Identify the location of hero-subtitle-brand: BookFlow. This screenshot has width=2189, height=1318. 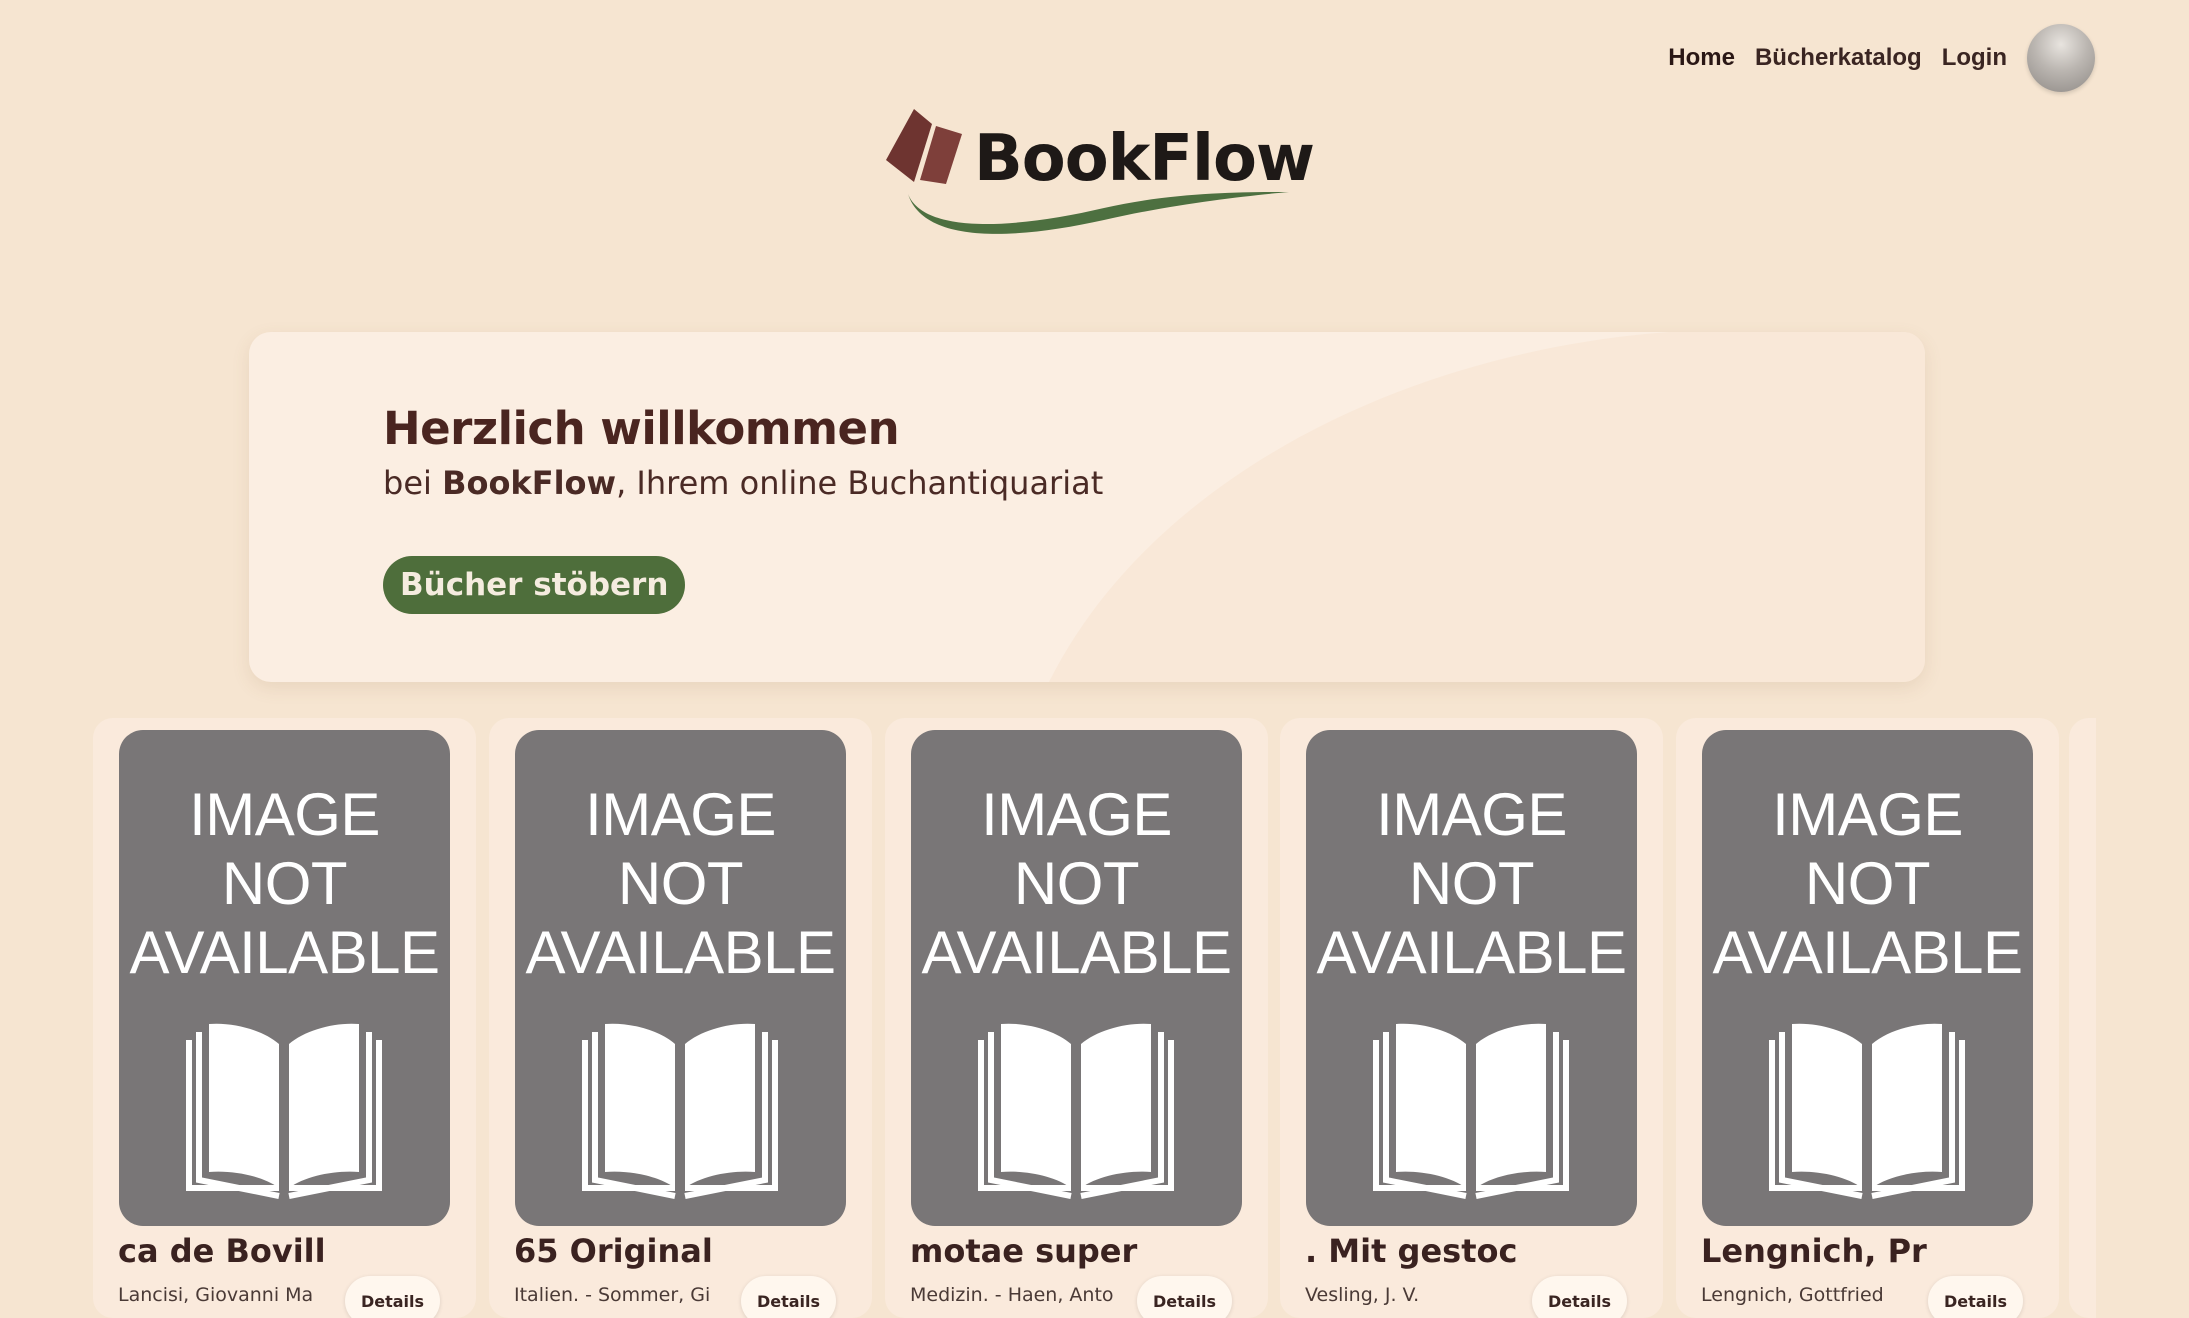
(529, 483).